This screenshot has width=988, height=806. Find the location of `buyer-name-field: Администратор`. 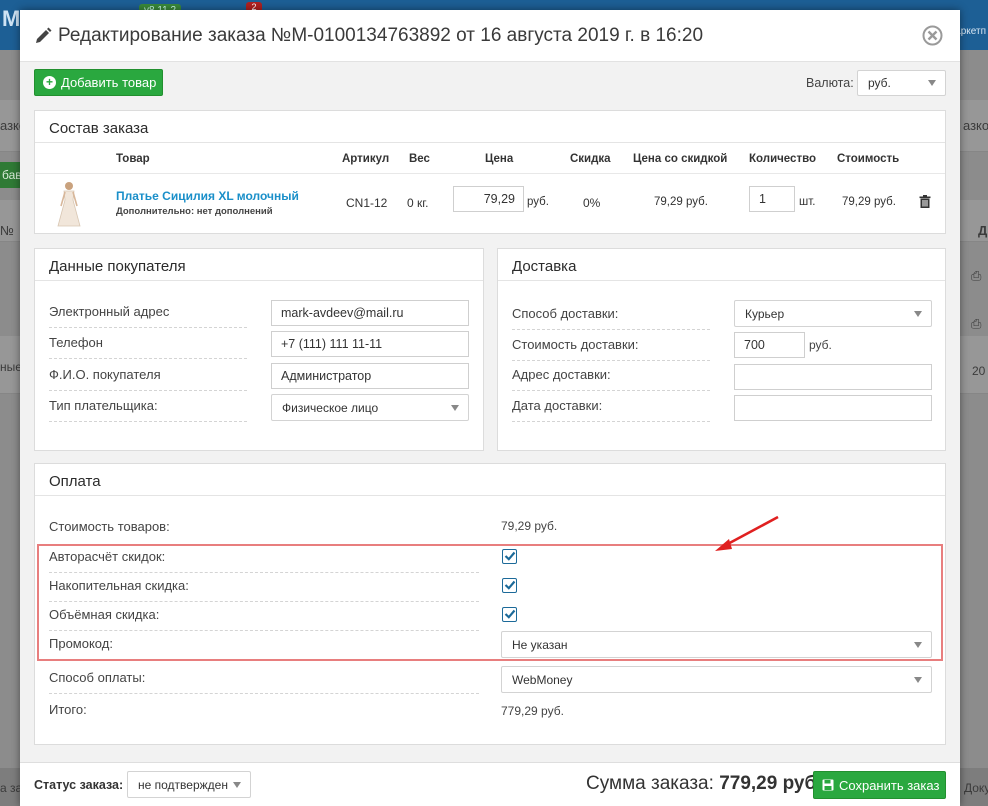

buyer-name-field: Администратор is located at coordinates (370, 376).